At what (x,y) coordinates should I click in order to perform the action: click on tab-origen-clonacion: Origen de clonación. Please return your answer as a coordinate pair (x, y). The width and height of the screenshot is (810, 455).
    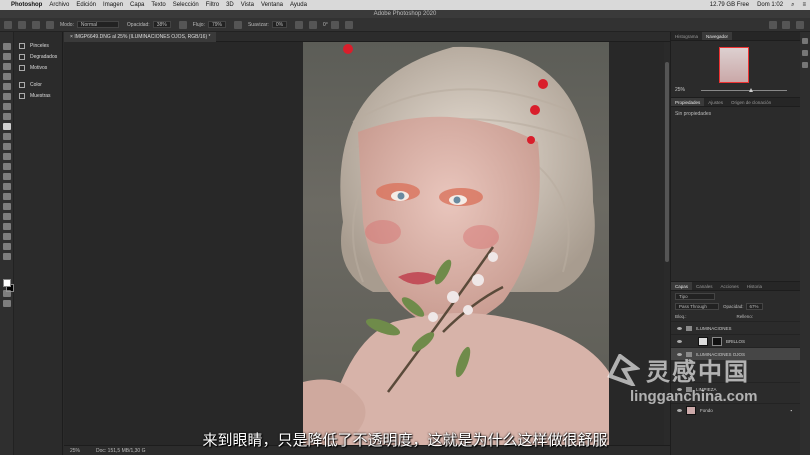
    Looking at the image, I should click on (751, 102).